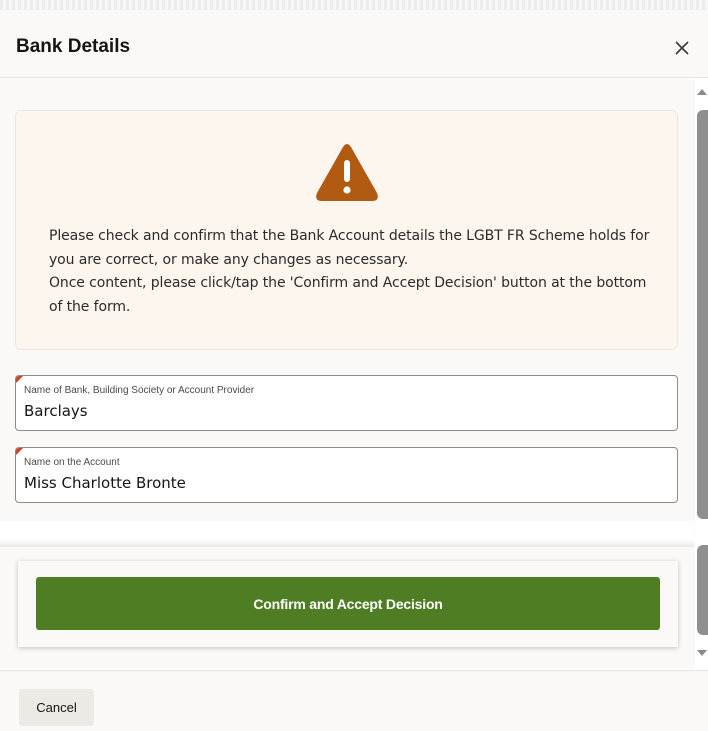  Describe the element at coordinates (702, 590) in the screenshot. I see `scrollbar-thumb-lower` at that location.